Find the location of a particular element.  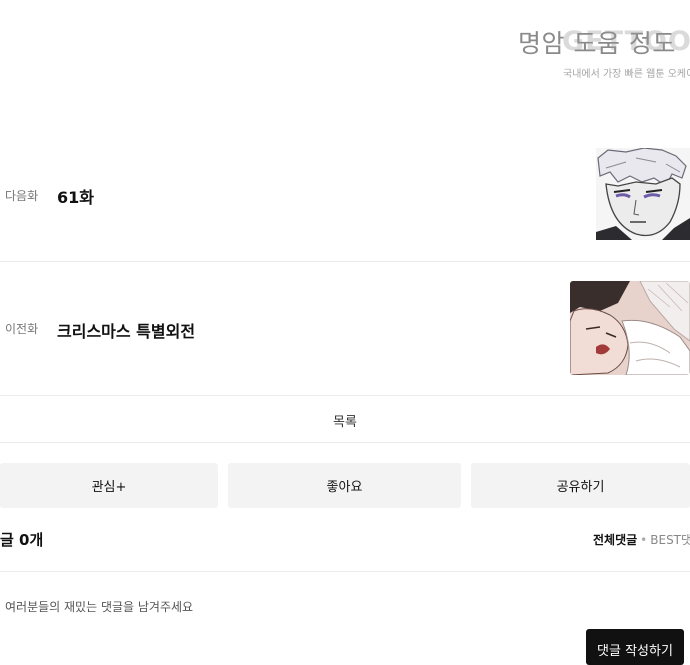

next-episode-thumbnail-image is located at coordinates (643, 194).